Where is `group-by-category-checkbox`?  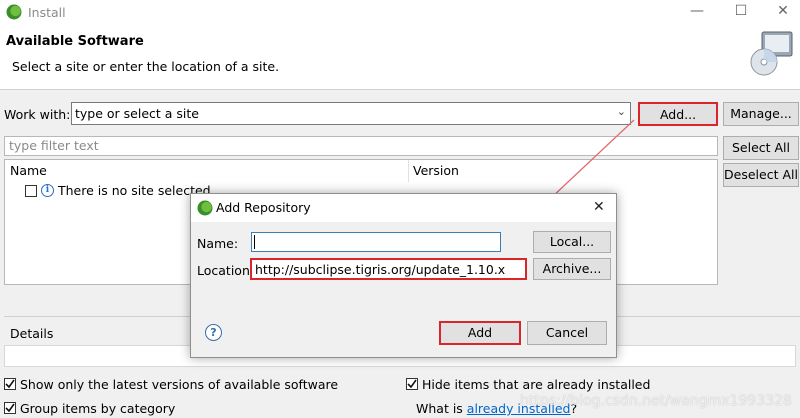 group-by-category-checkbox is located at coordinates (10, 408).